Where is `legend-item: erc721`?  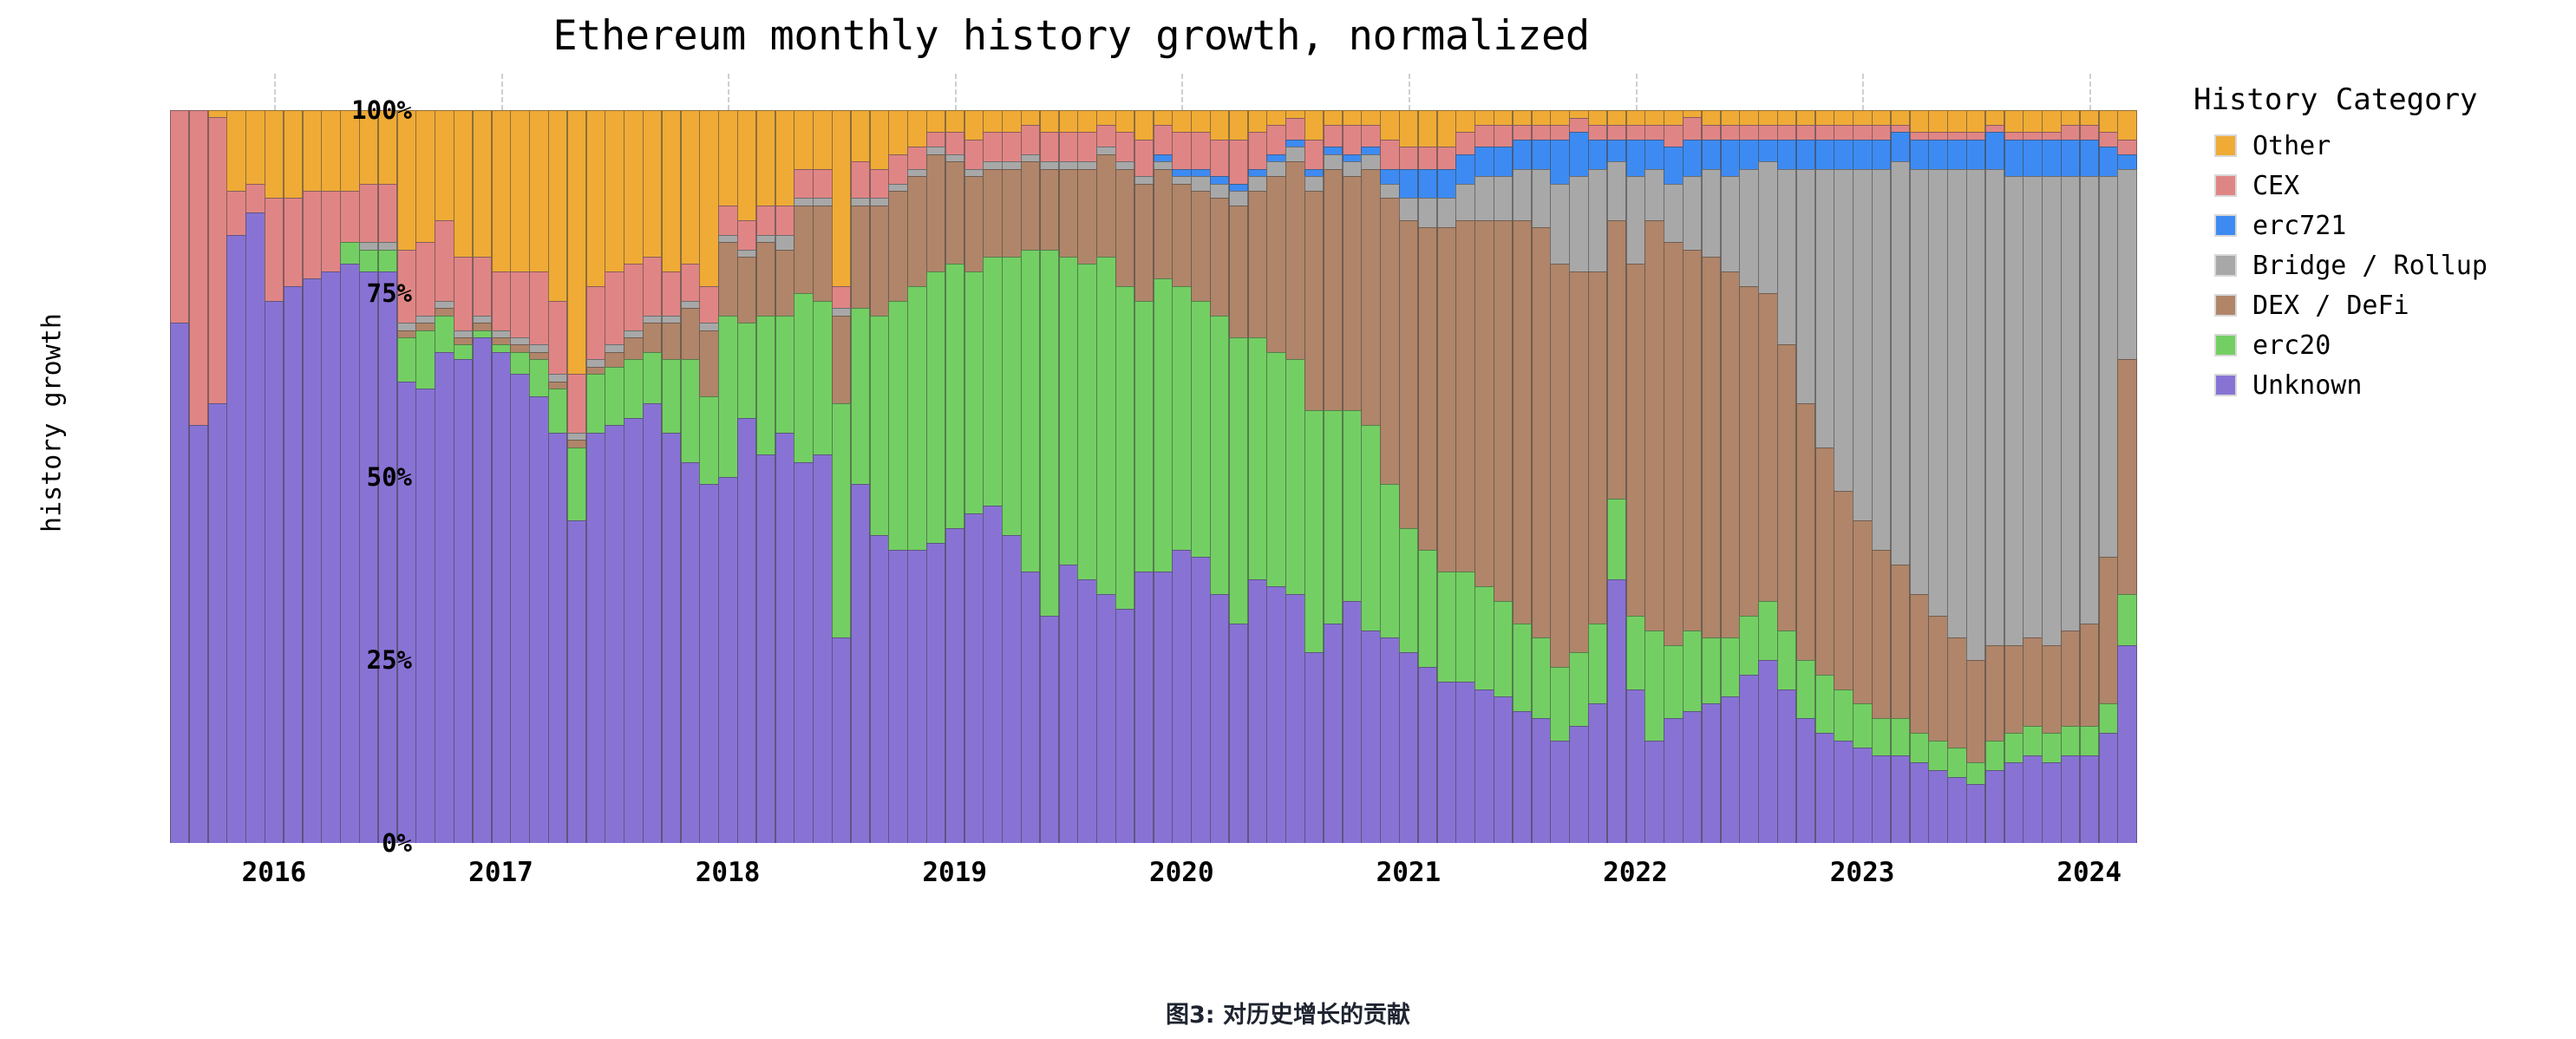
legend-item: erc721 is located at coordinates (2384, 225).